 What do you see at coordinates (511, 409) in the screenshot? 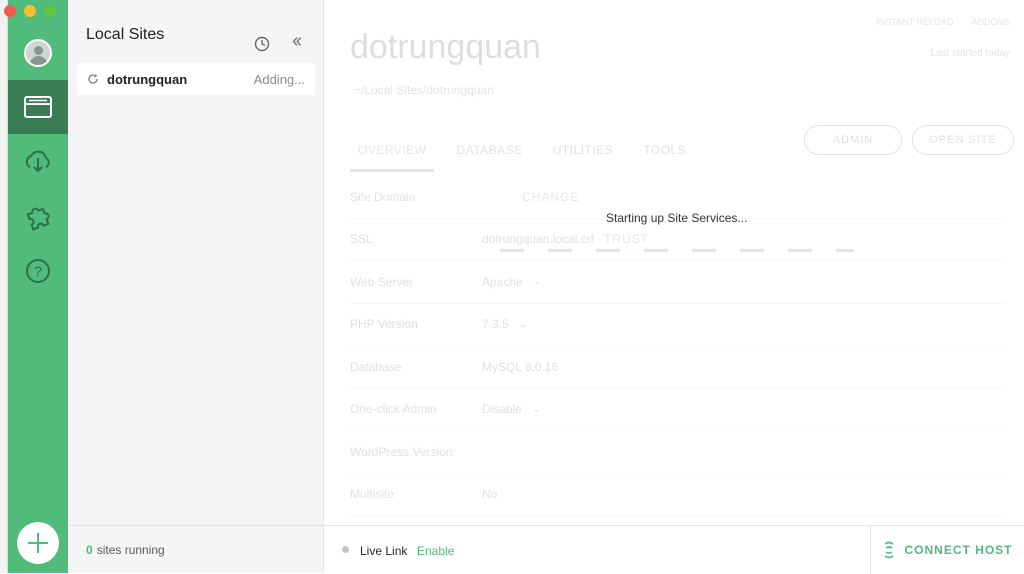
I see `one-click-admin-select: Disable ⌄` at bounding box center [511, 409].